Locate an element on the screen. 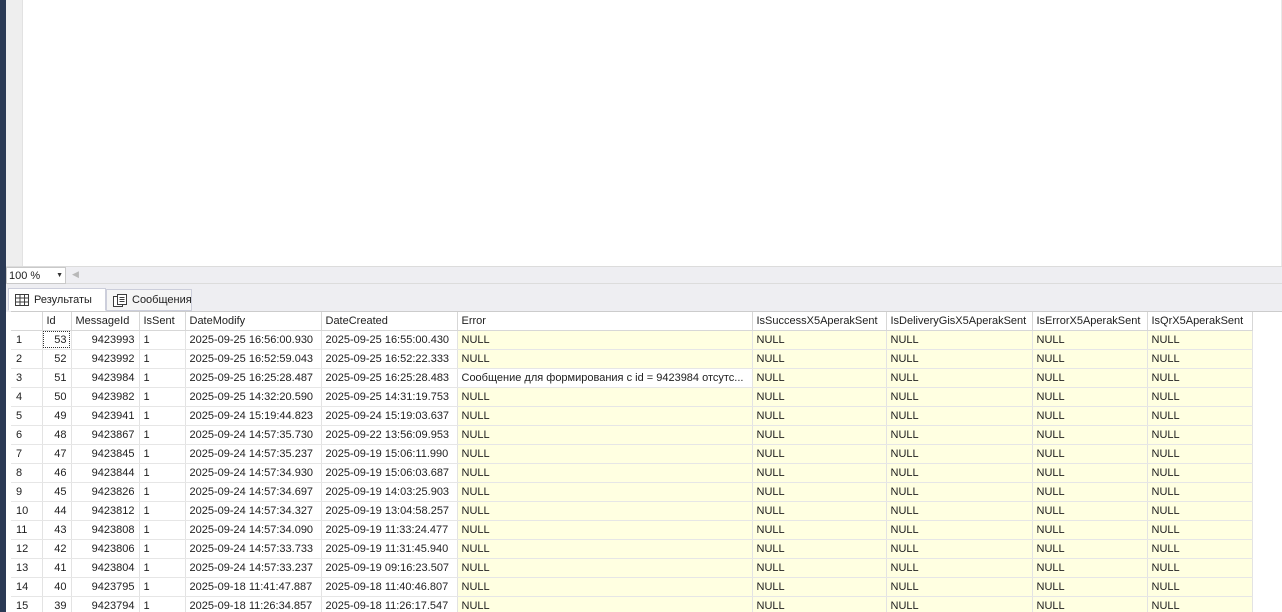  cell-id: 40 is located at coordinates (57, 587).